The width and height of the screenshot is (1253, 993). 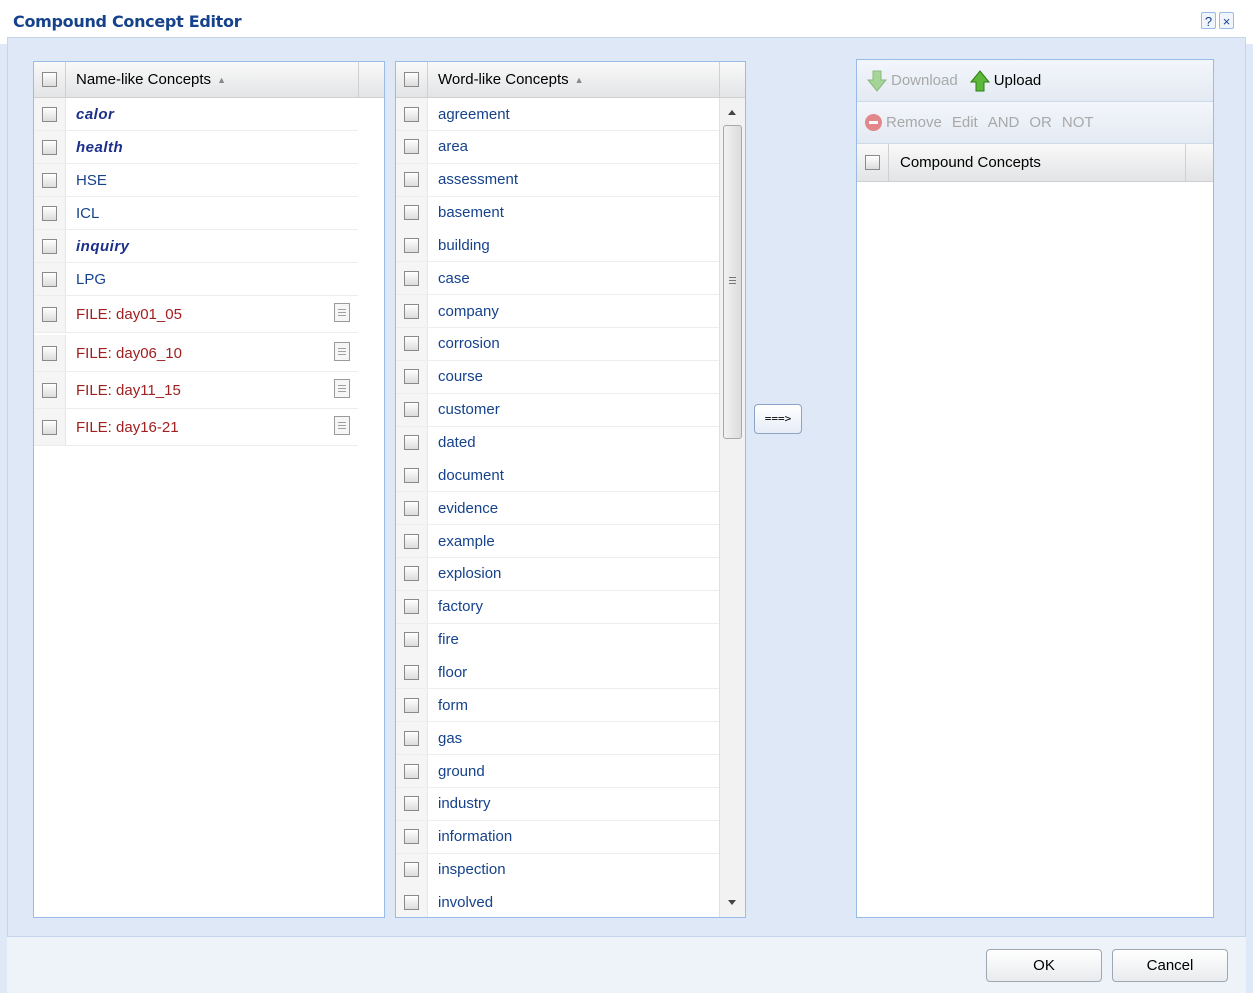 I want to click on word-concept-row: dated, so click(x=557, y=443).